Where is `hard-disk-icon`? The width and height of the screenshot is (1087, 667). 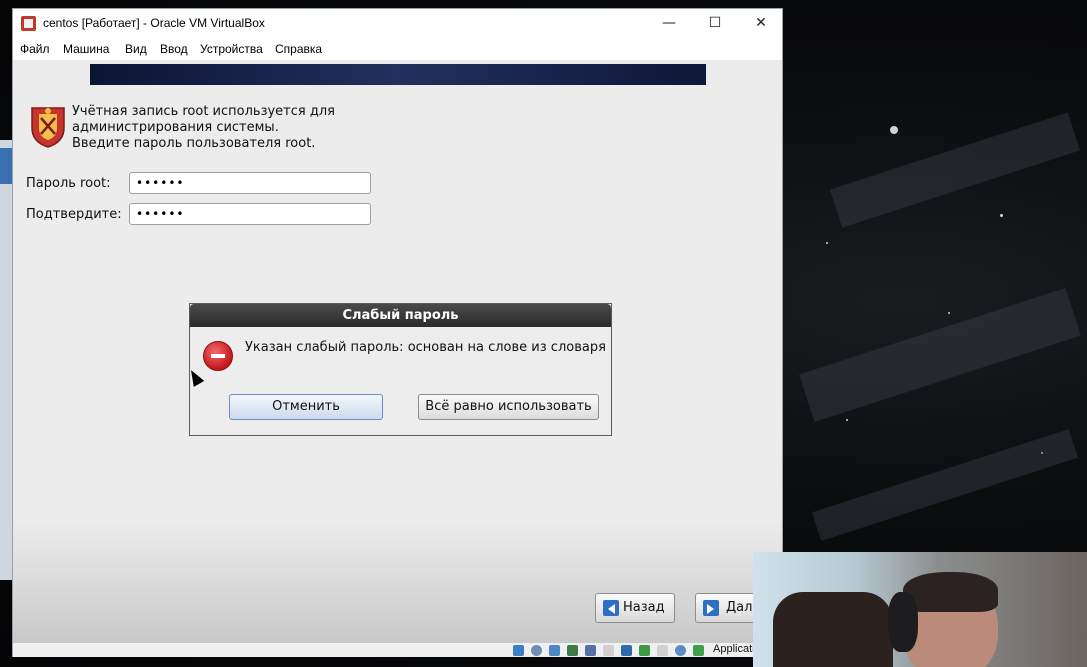 hard-disk-icon is located at coordinates (518, 650).